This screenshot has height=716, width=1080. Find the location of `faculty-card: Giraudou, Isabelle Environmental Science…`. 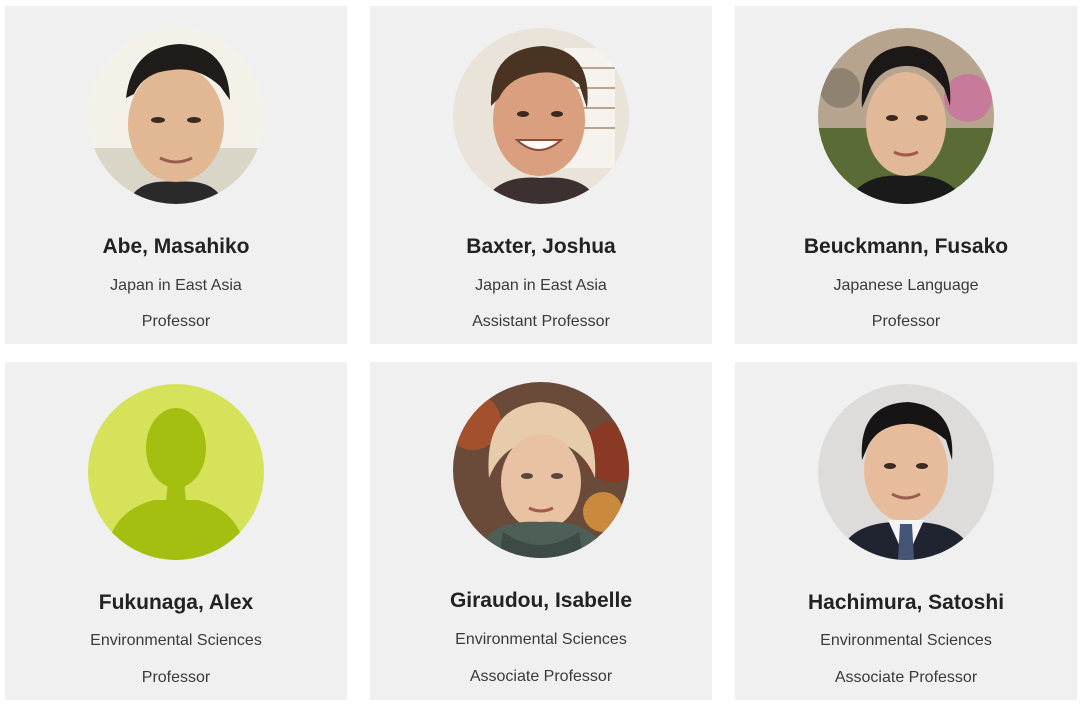

faculty-card: Giraudou, Isabelle Environmental Science… is located at coordinates (541, 531).